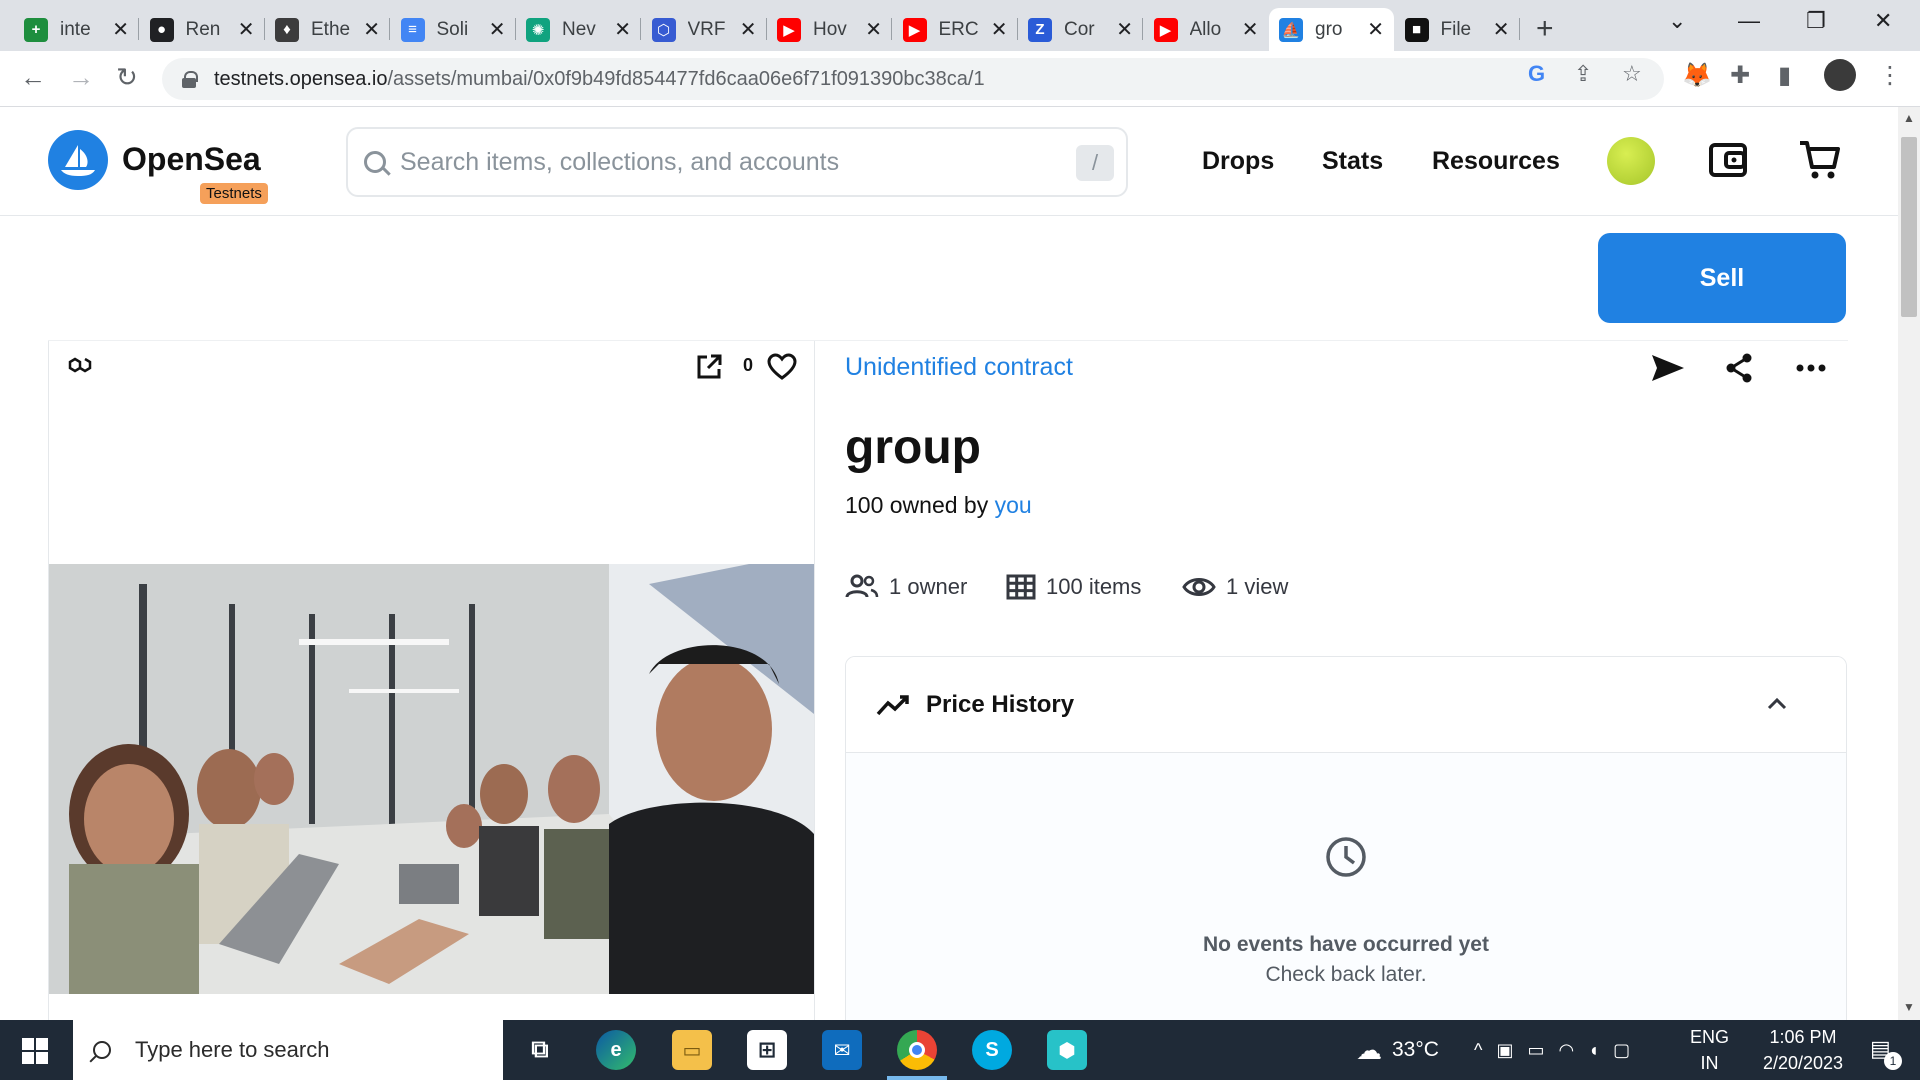  I want to click on metamask-extension-icon: 🦊, so click(1697, 75).